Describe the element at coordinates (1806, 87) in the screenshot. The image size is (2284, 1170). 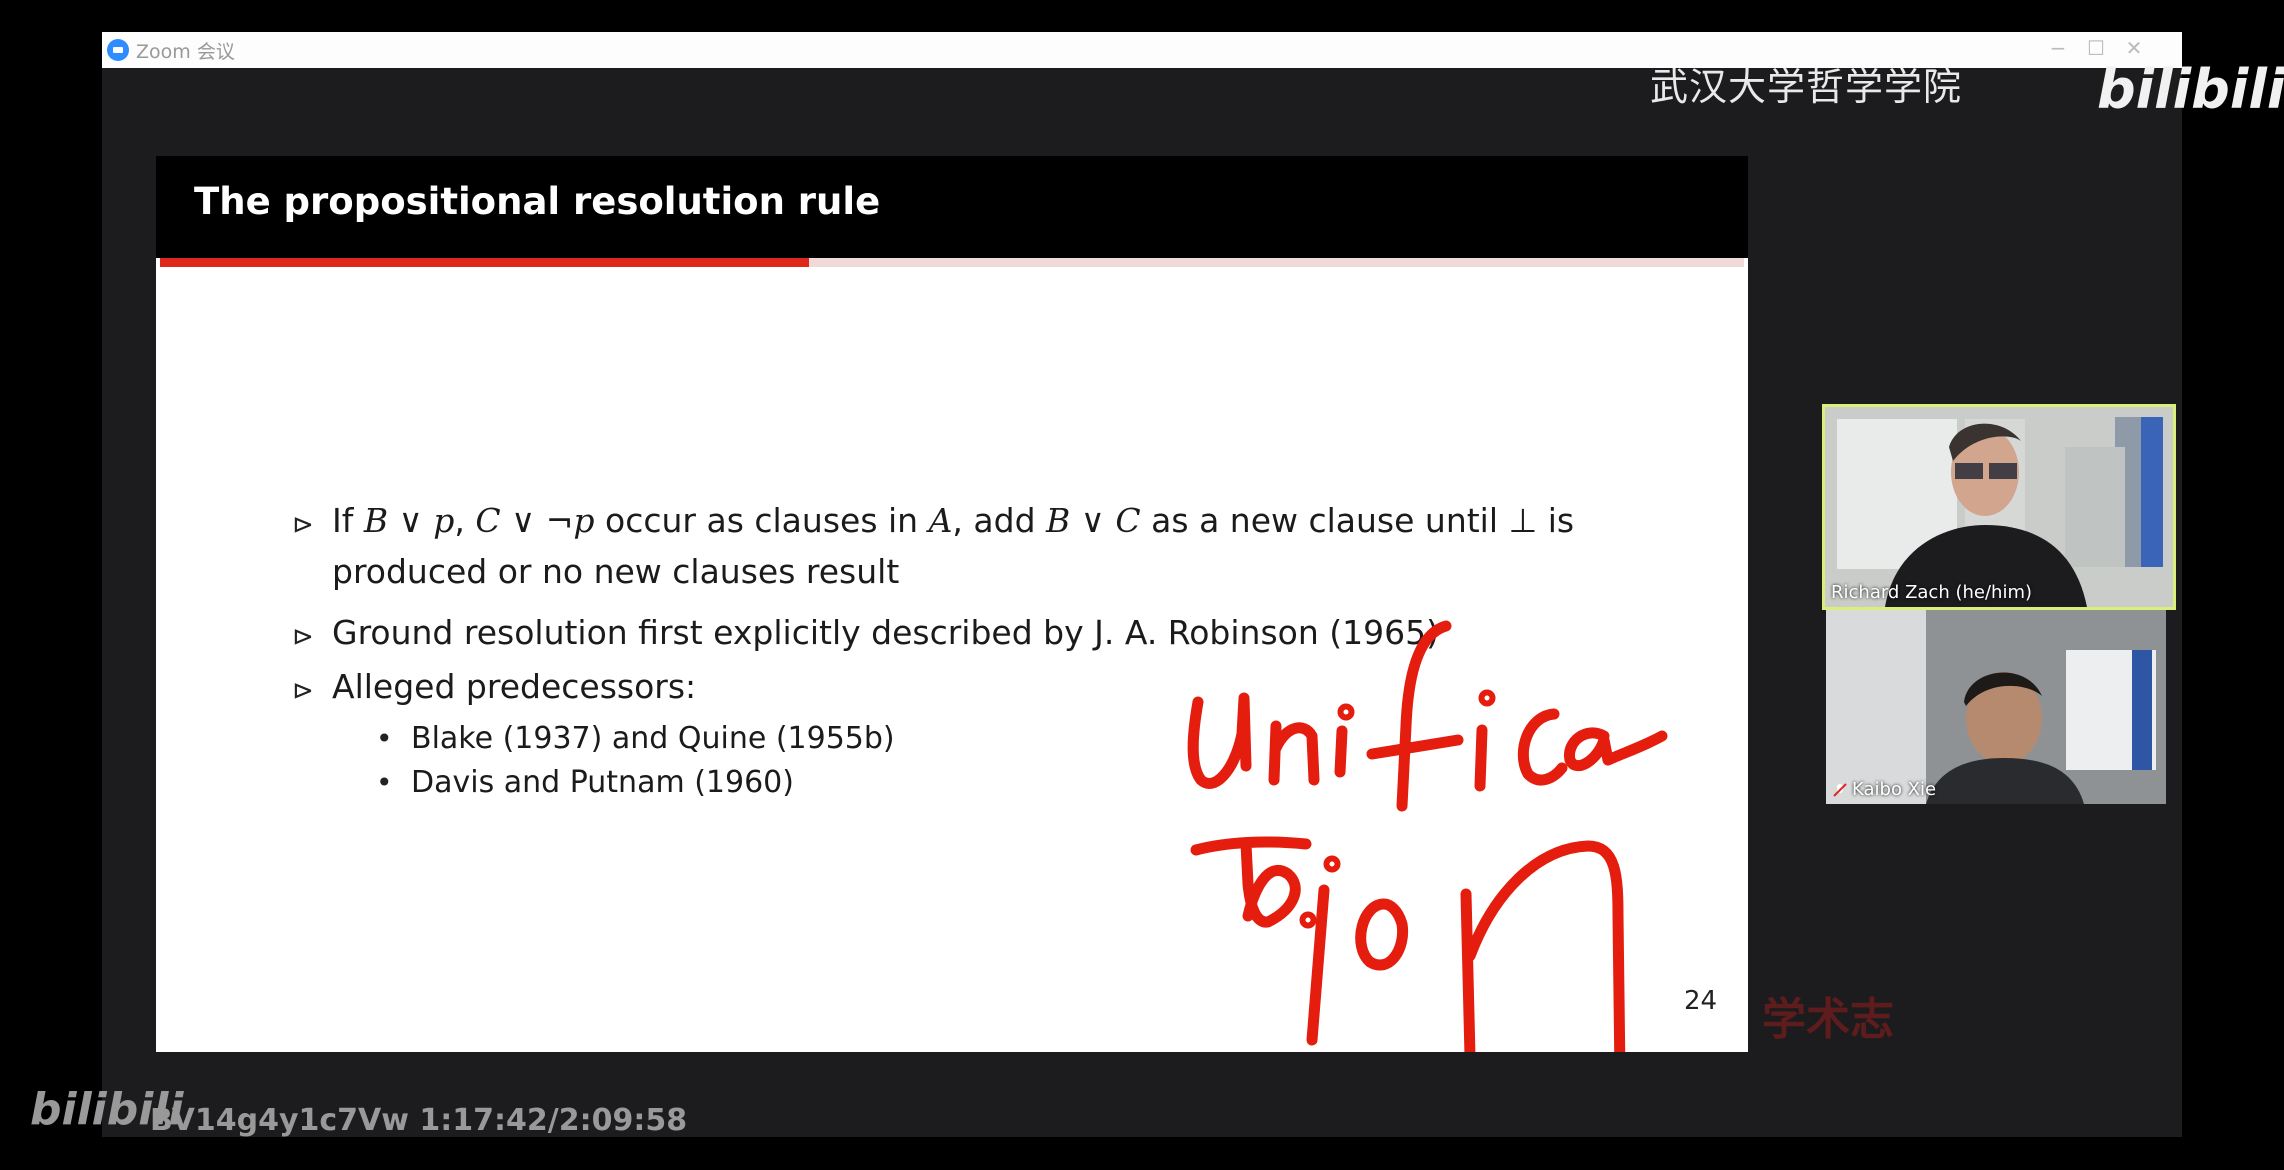
I see `channel-watermark: 武汉大学哲学学院` at that location.